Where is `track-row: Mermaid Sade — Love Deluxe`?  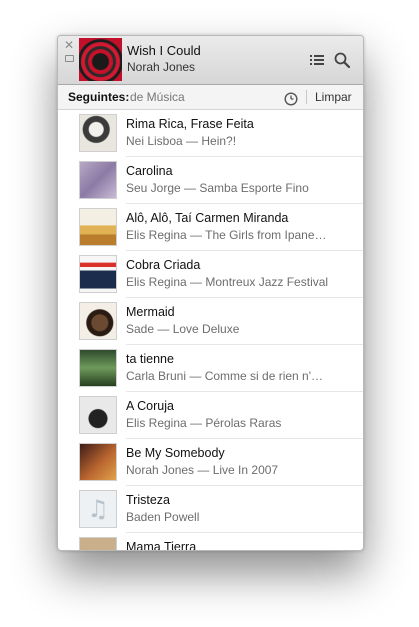 track-row: Mermaid Sade — Love Deluxe is located at coordinates (210, 321).